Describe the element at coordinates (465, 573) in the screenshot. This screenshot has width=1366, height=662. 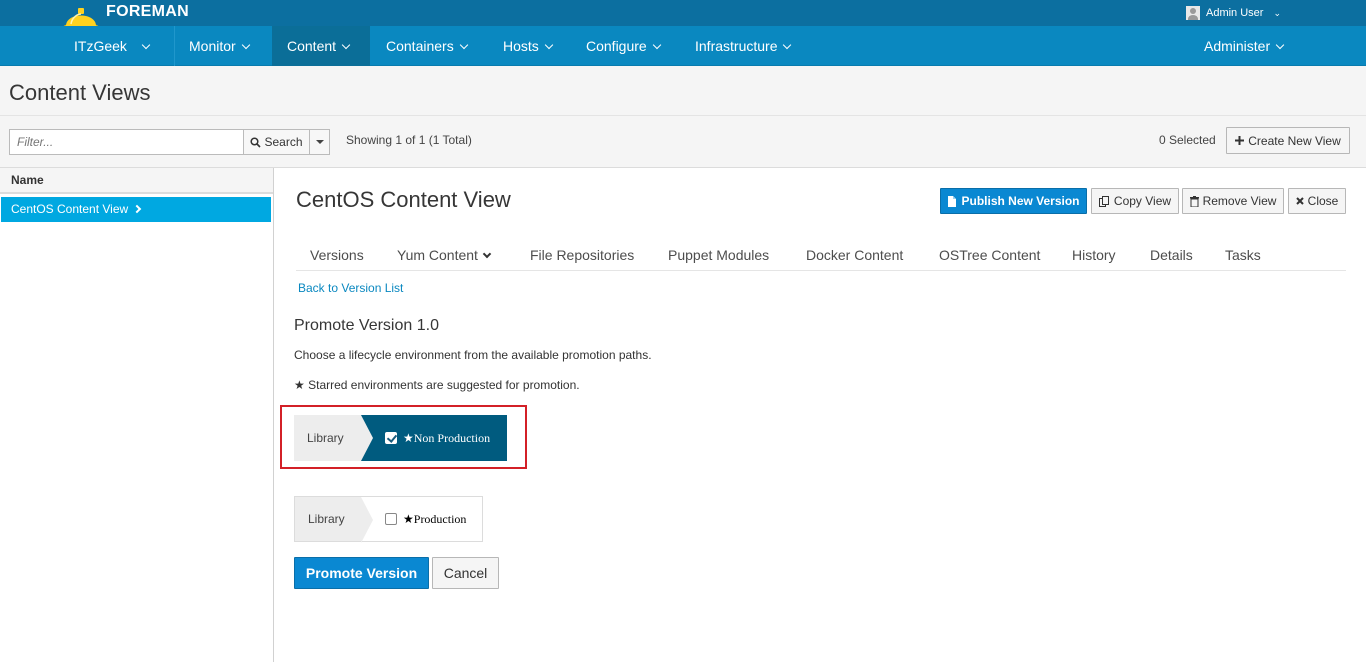
I see `cancel-button: Cancel` at that location.